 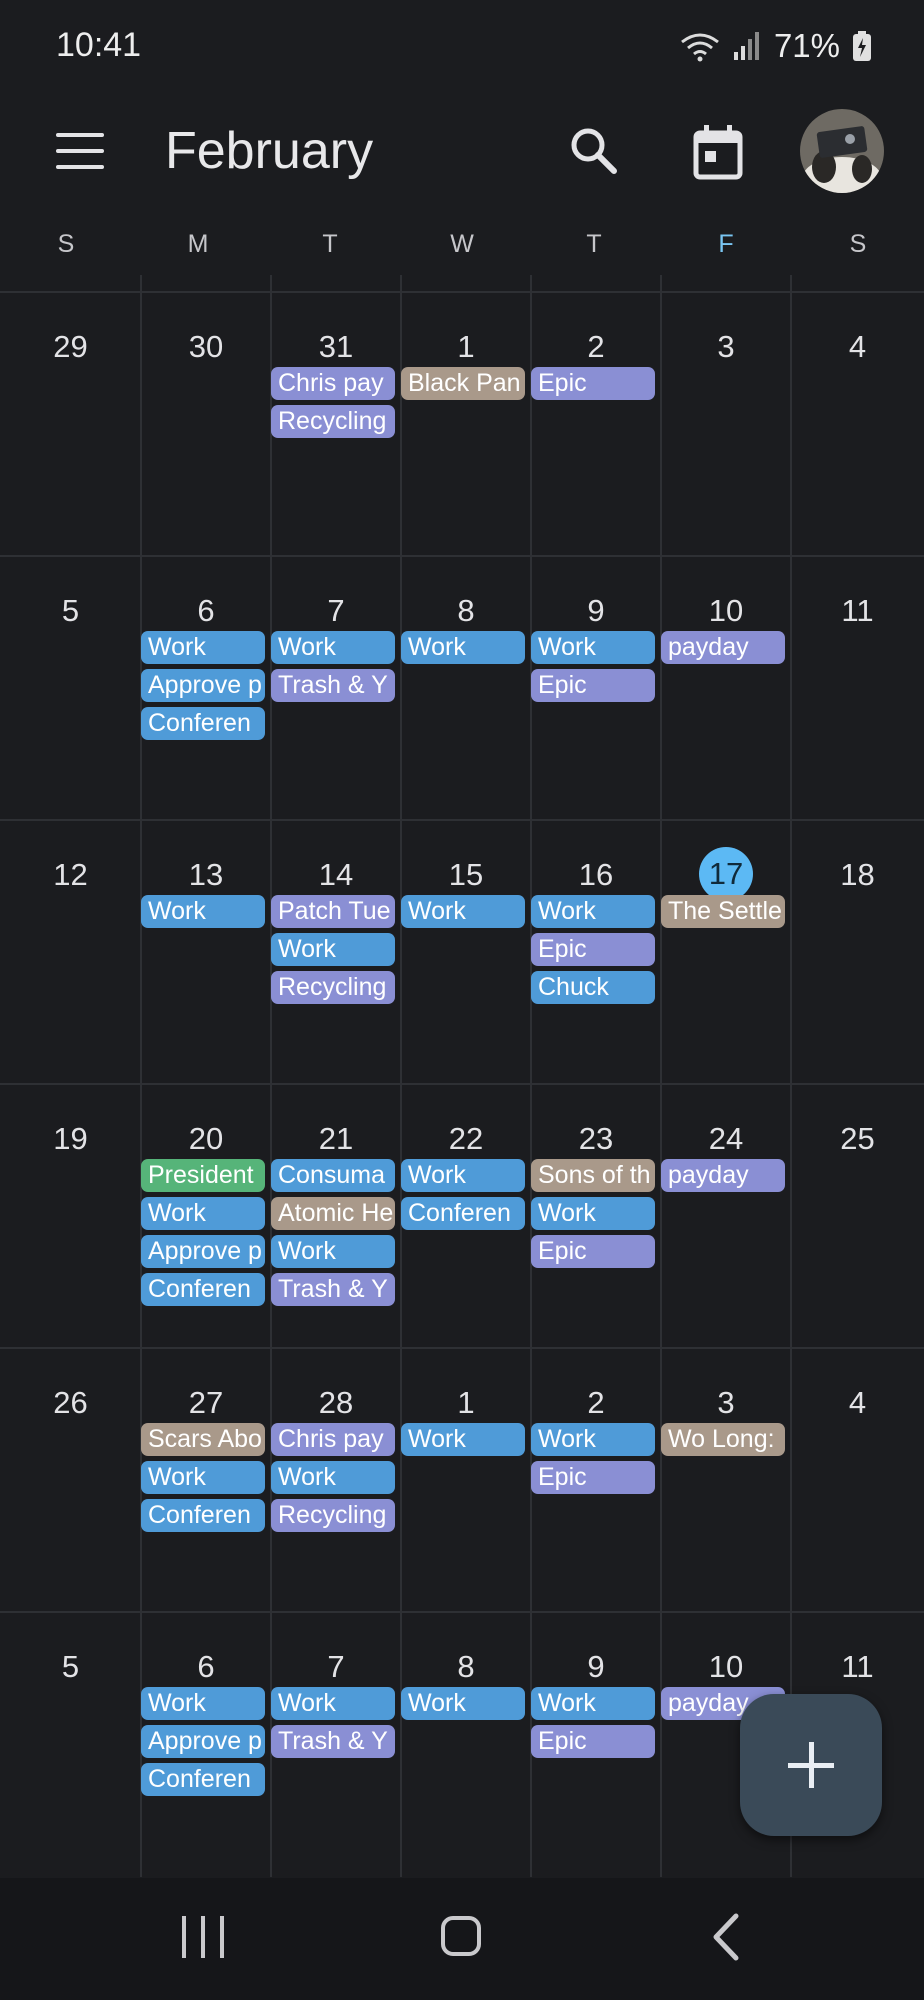 What do you see at coordinates (70, 952) in the screenshot?
I see `day-cell: 12` at bounding box center [70, 952].